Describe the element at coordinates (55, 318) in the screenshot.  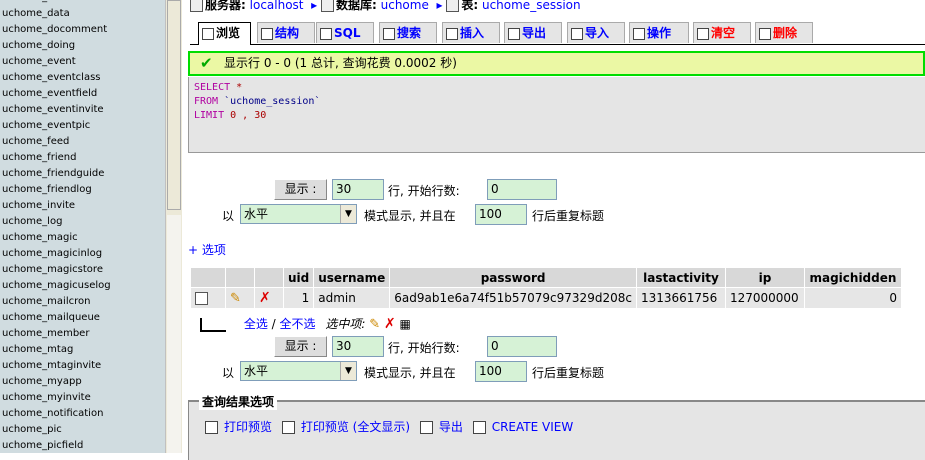
I see `sidebar-table-item: uchome_mailqueue` at that location.